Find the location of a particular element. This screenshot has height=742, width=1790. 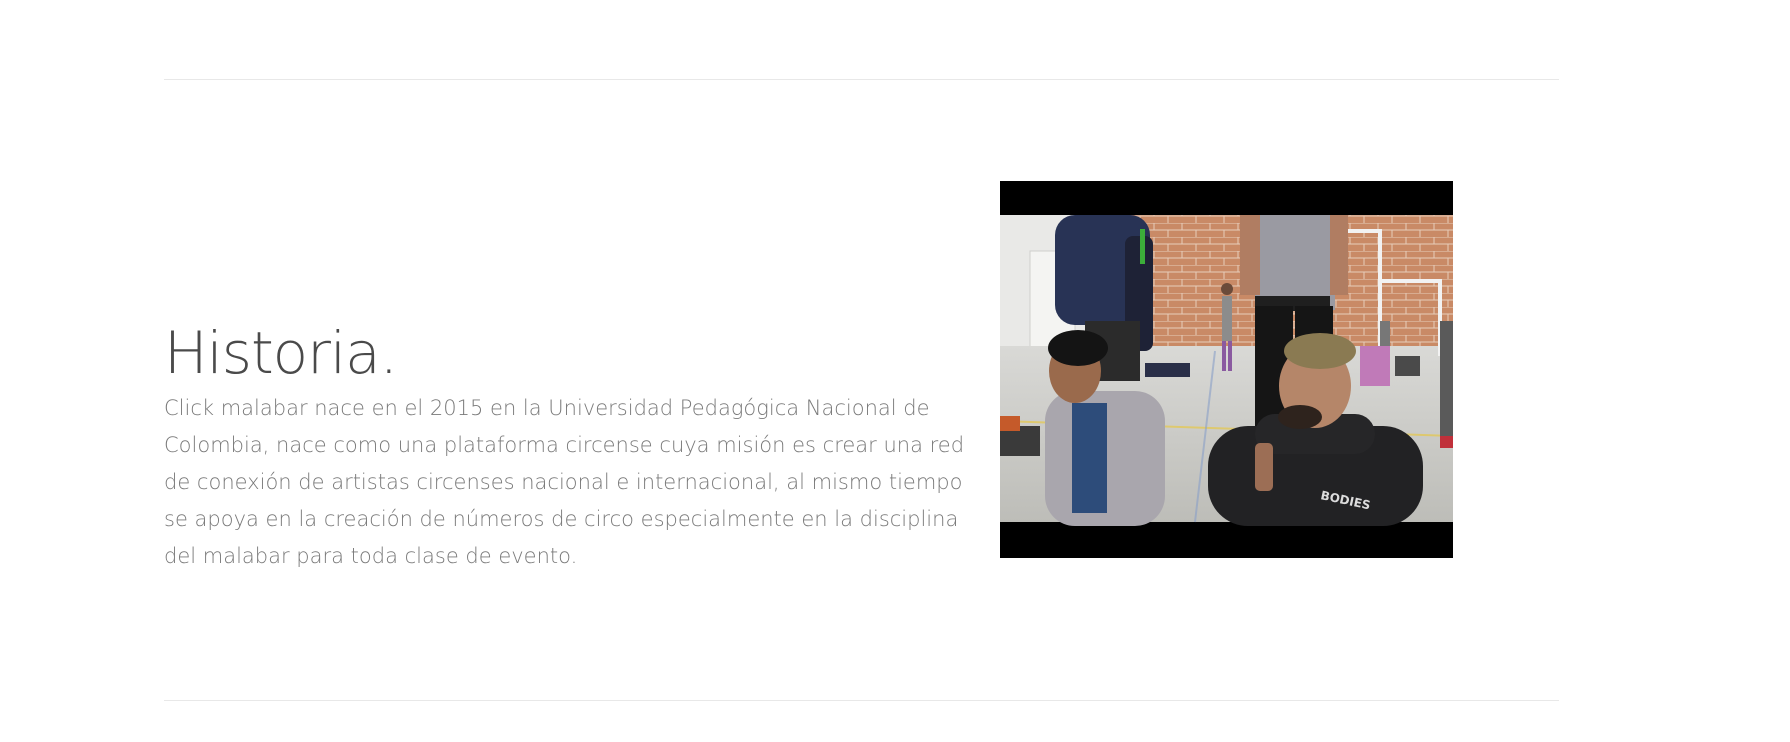

video-frame: BODIES is located at coordinates (1226, 370).